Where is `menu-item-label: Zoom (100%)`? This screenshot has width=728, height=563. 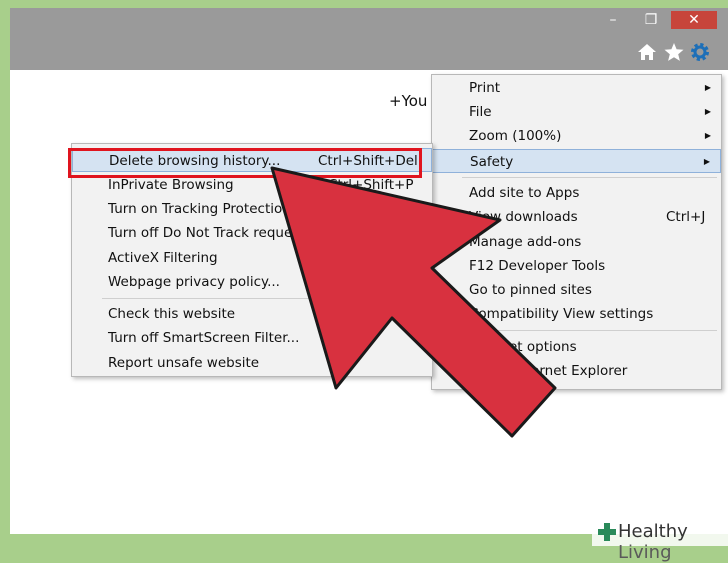 menu-item-label: Zoom (100%) is located at coordinates (515, 136).